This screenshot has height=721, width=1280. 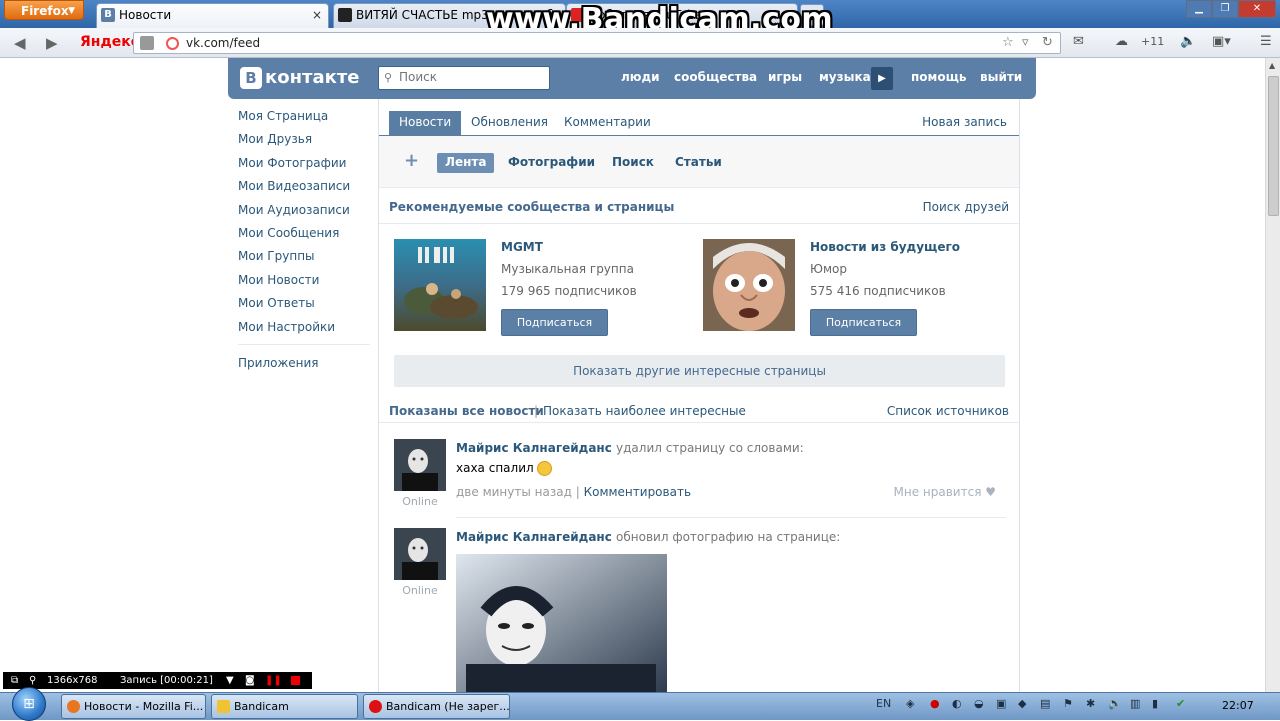 What do you see at coordinates (1001, 77) in the screenshot?
I see `nav-logout: выйти` at bounding box center [1001, 77].